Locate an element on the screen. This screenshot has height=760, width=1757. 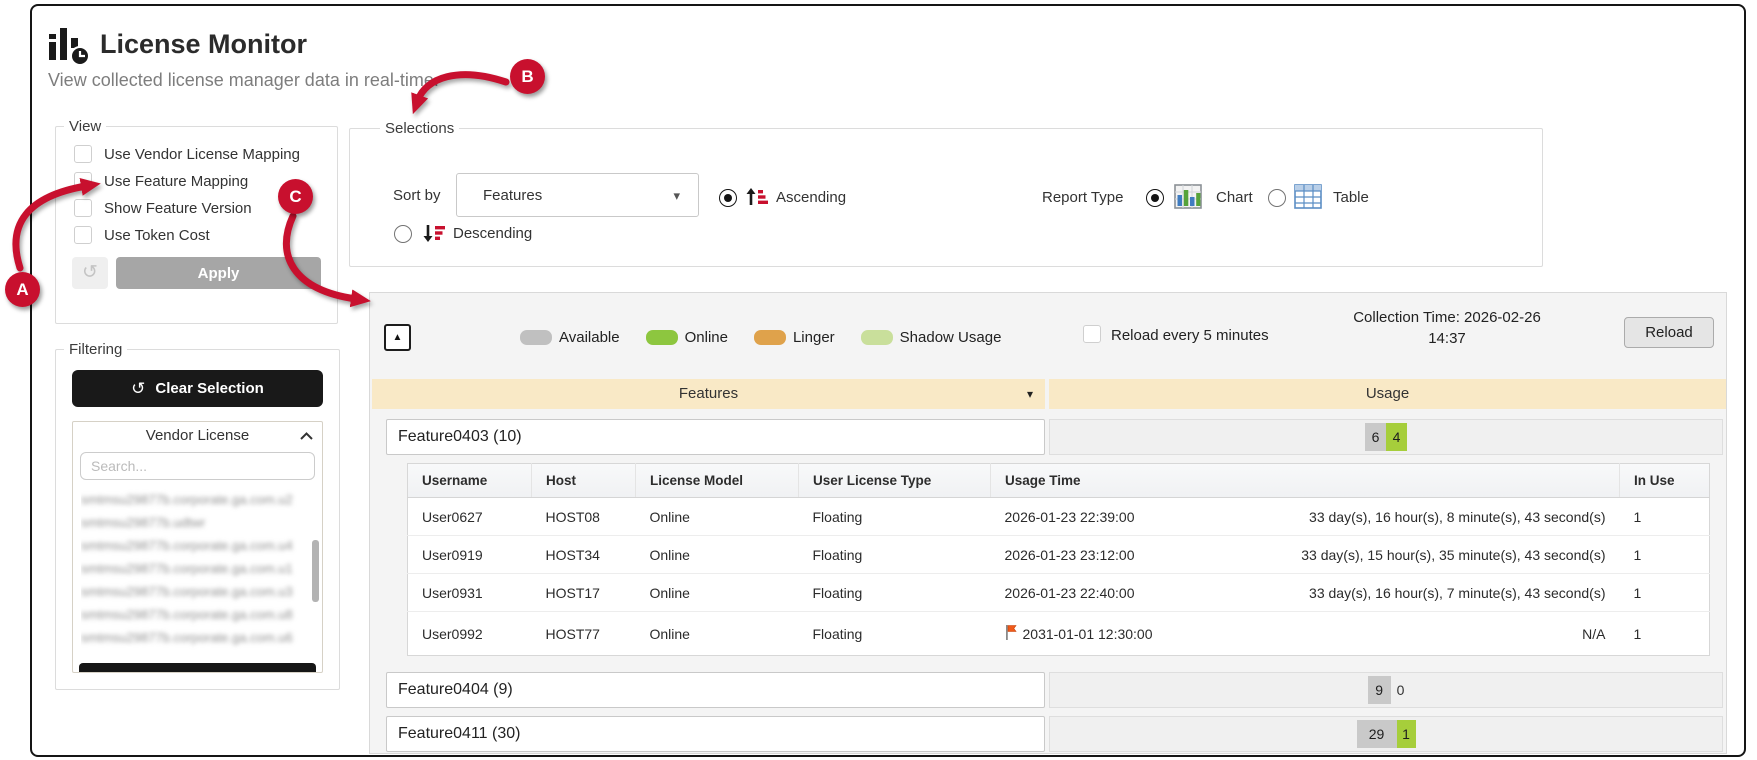
legend-label: Available is located at coordinates (589, 337).